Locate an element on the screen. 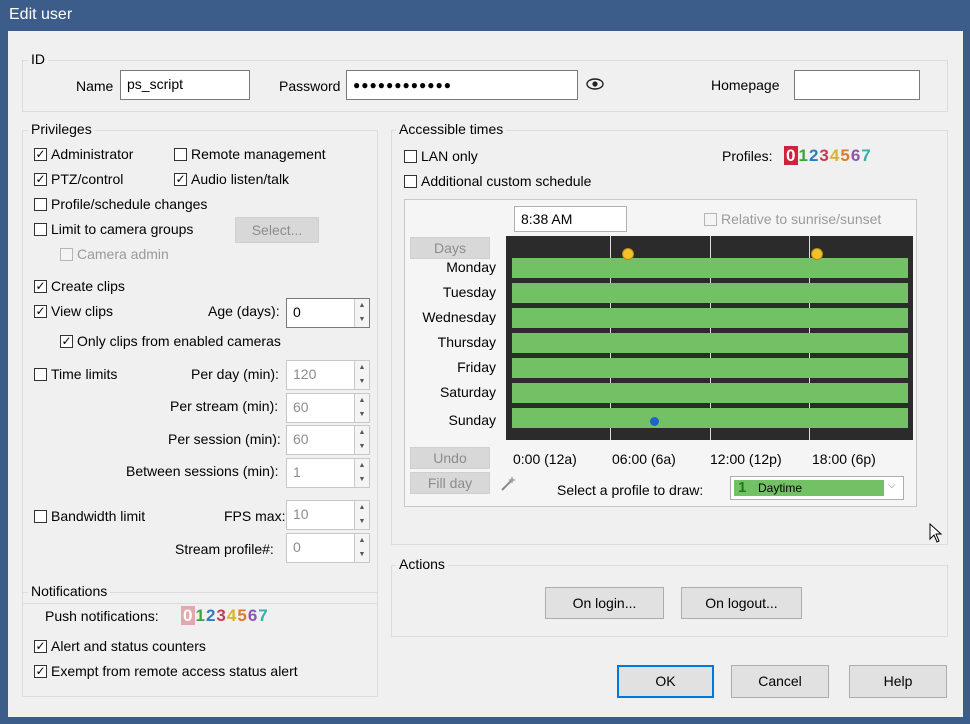 This screenshot has height=724, width=970. window-title: Edit user is located at coordinates (485, 15).